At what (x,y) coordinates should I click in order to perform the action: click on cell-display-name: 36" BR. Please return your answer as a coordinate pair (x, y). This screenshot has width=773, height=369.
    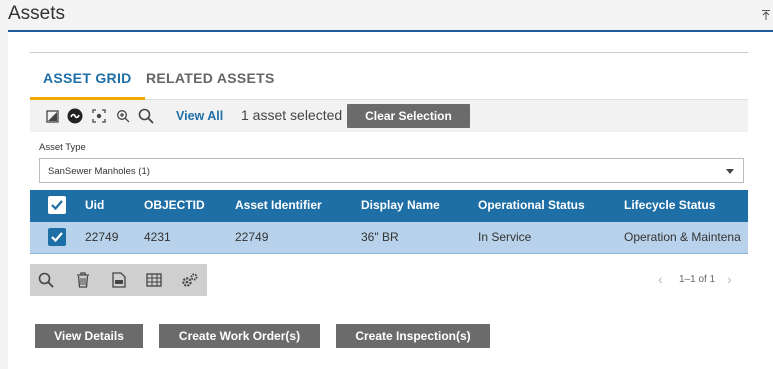
    Looking at the image, I should click on (380, 237).